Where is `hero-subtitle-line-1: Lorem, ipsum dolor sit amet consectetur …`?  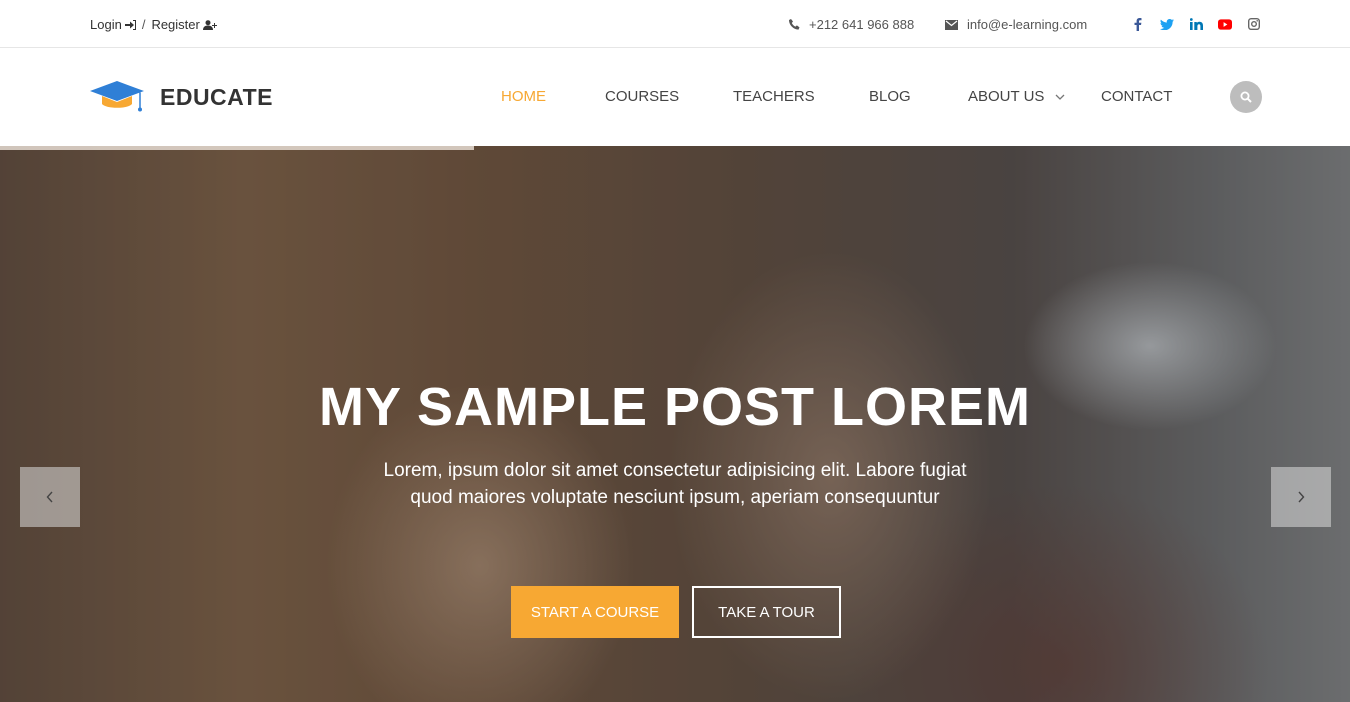
hero-subtitle-line-1: Lorem, ipsum dolor sit amet consectetur … is located at coordinates (675, 470).